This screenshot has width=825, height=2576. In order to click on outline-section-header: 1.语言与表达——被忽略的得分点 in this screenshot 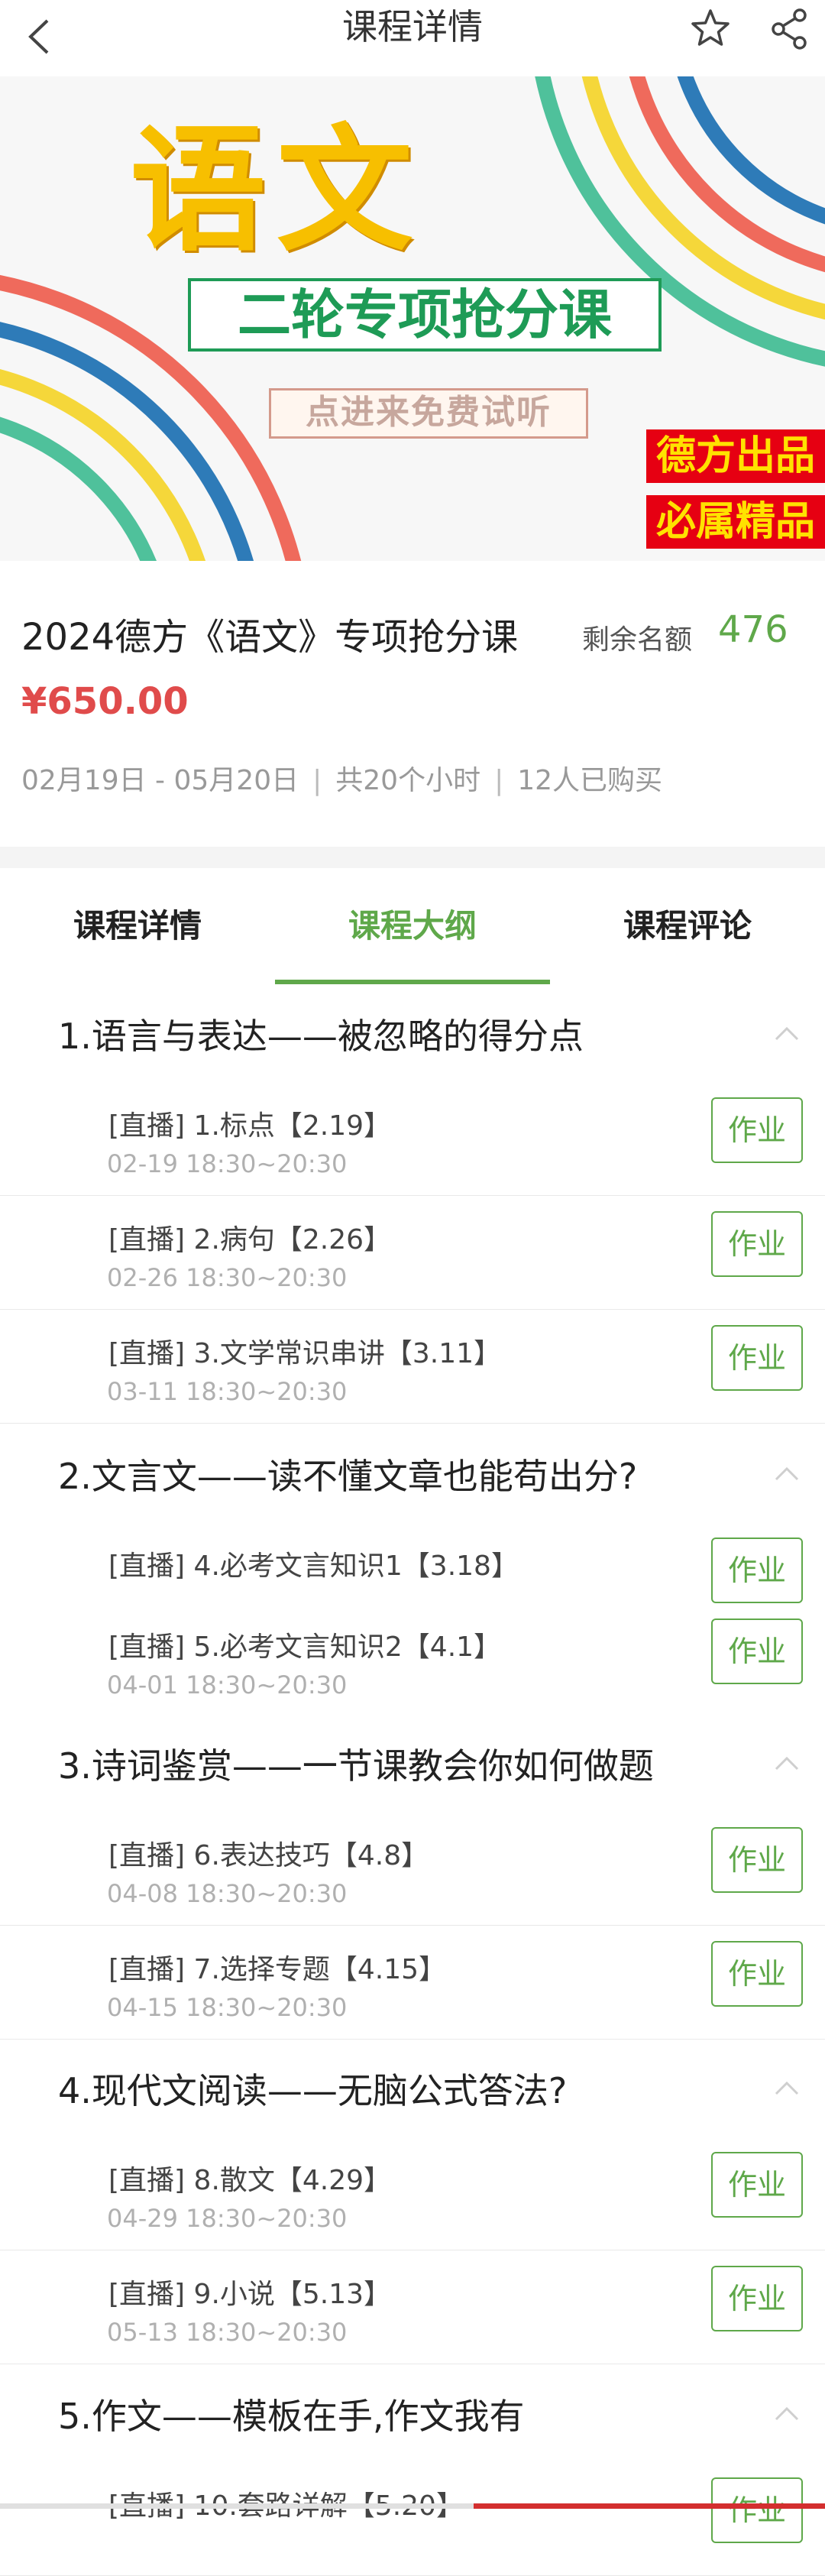, I will do `click(412, 1034)`.